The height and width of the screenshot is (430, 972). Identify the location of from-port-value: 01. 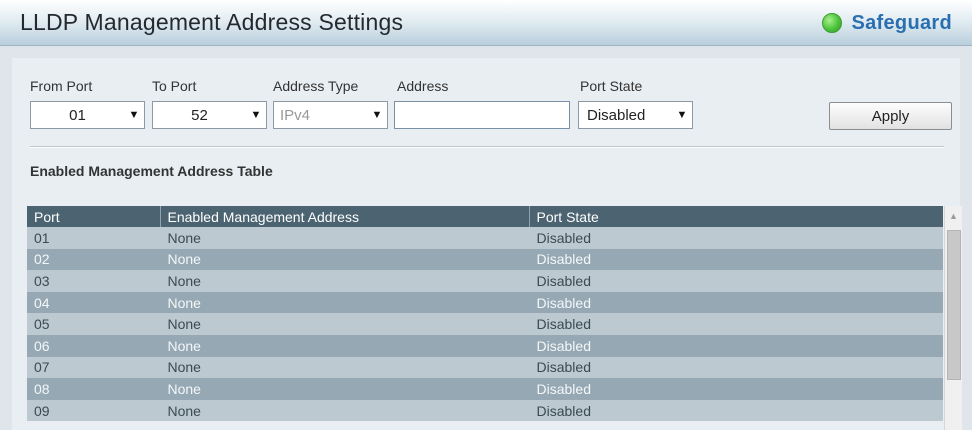
(77, 115).